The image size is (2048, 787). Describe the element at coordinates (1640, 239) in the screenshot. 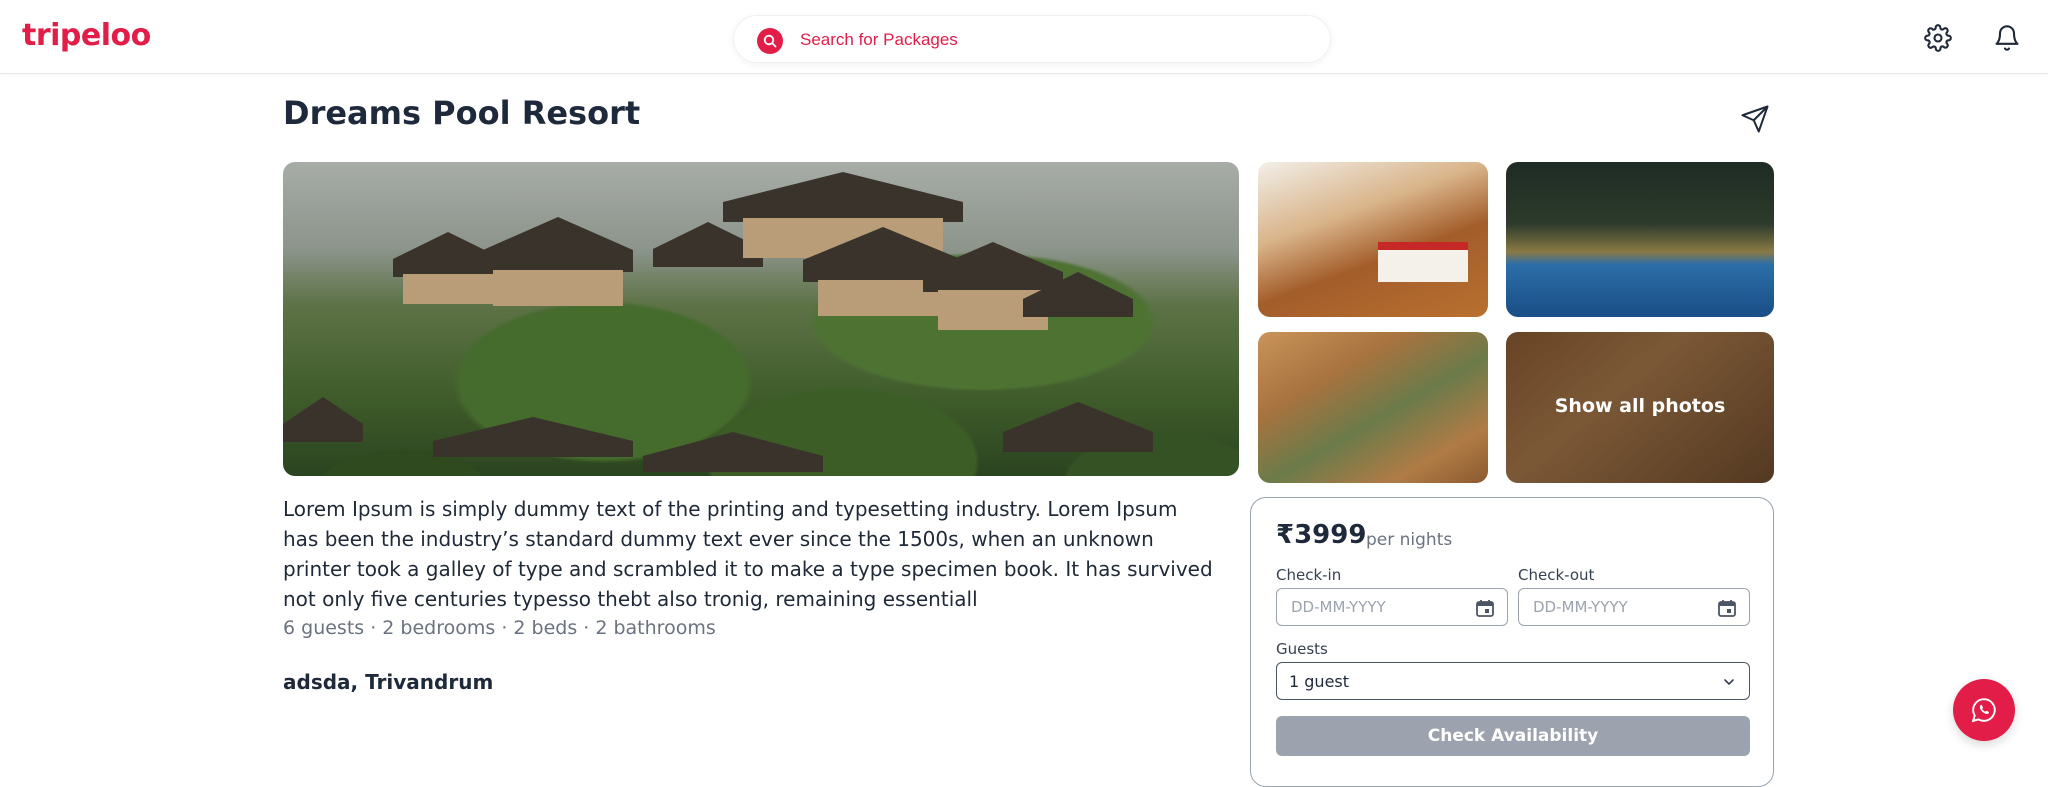

I see `pool-photo` at that location.